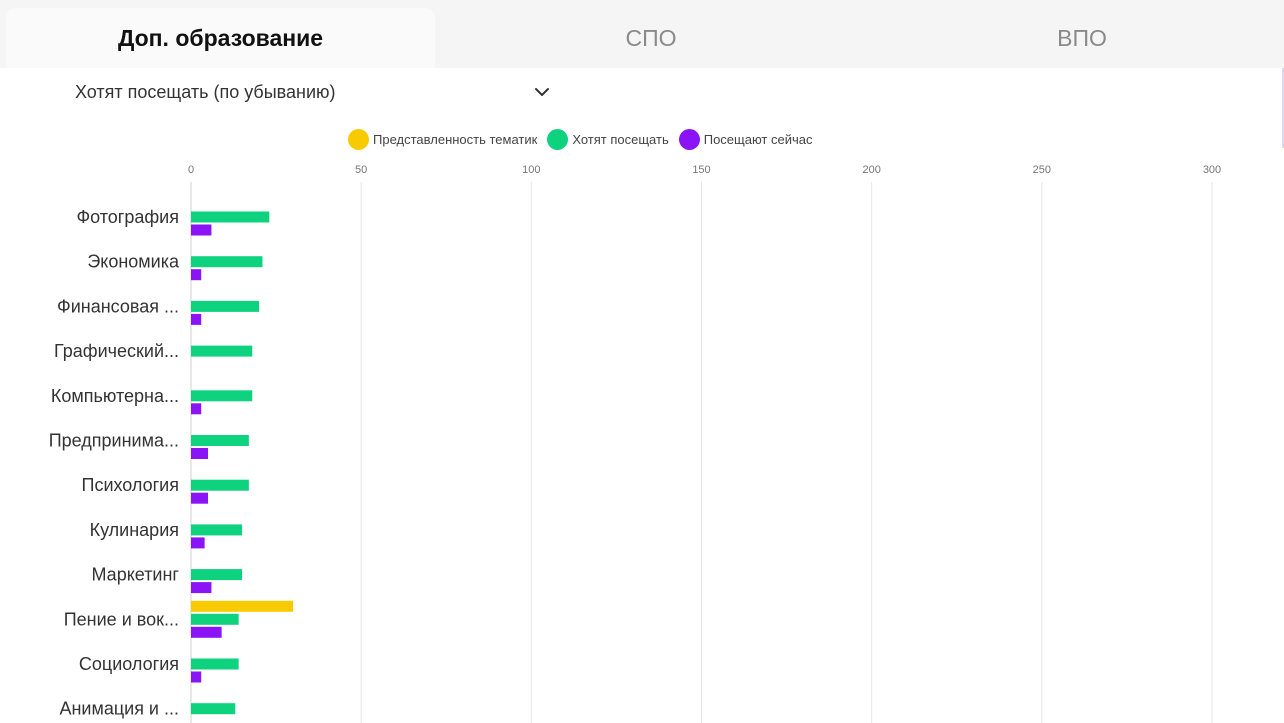 The image size is (1284, 723). What do you see at coordinates (191, 170) in the screenshot?
I see `x-tick-label: 0` at bounding box center [191, 170].